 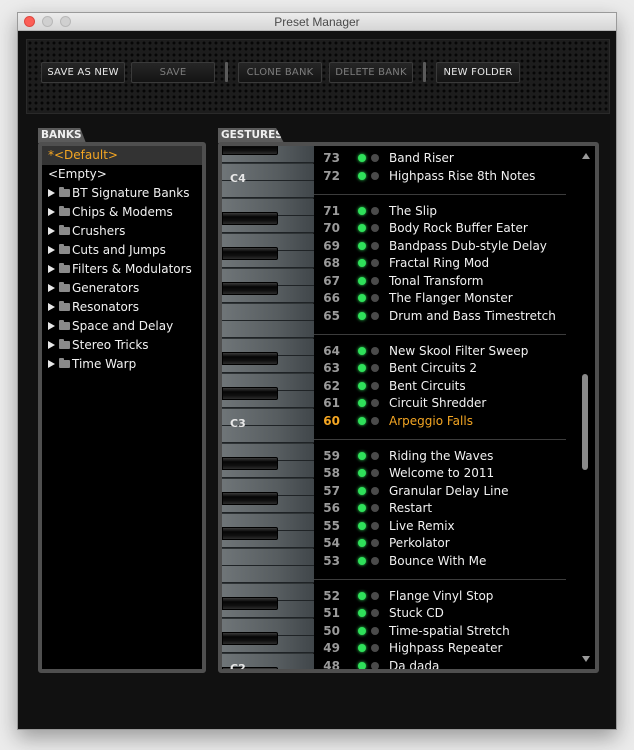 What do you see at coordinates (449, 211) in the screenshot?
I see `gesture-row: 71 The Slip` at bounding box center [449, 211].